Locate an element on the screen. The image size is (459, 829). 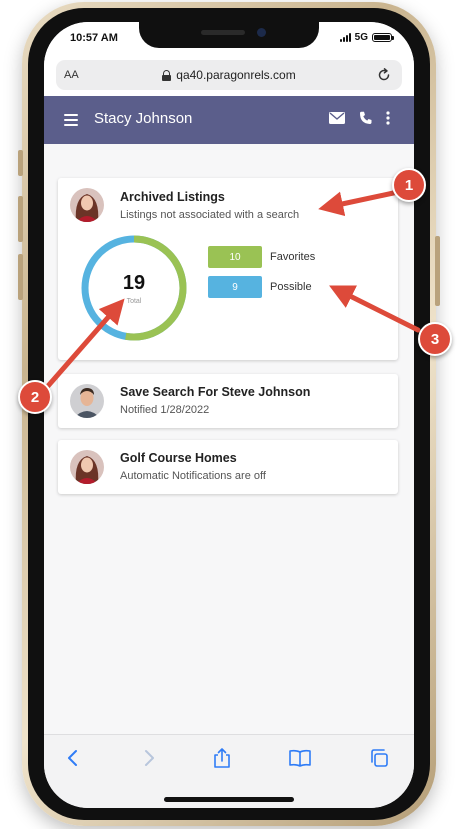
bookmarks-icon is located at coordinates (300, 758).